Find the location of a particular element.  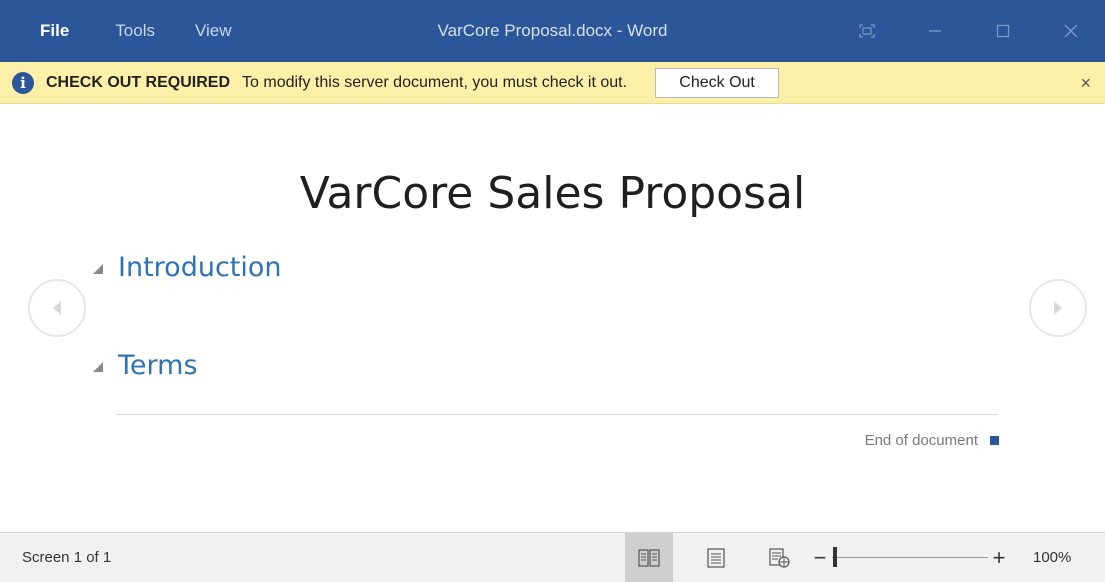

minimize-button is located at coordinates (935, 31).